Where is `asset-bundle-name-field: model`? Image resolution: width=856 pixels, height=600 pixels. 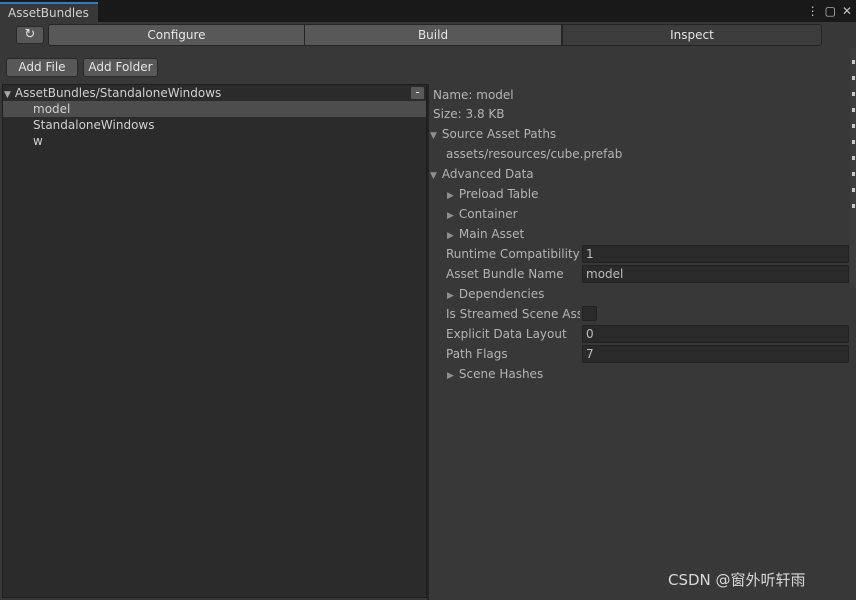
asset-bundle-name-field: model is located at coordinates (715, 274).